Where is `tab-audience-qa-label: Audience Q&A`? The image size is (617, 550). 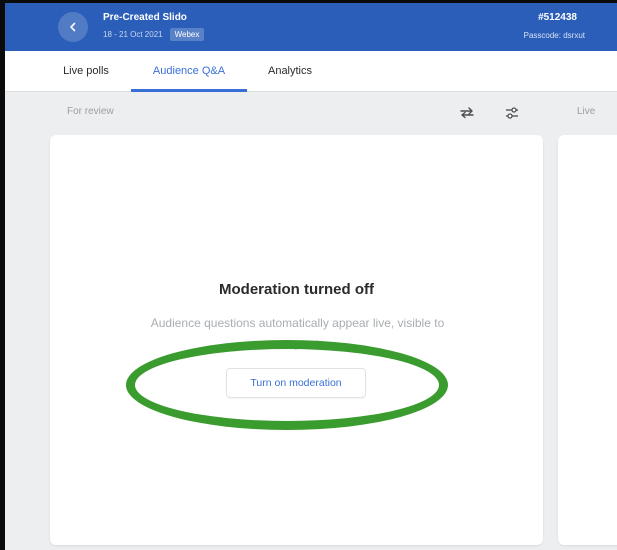
tab-audience-qa-label: Audience Q&A is located at coordinates (189, 71).